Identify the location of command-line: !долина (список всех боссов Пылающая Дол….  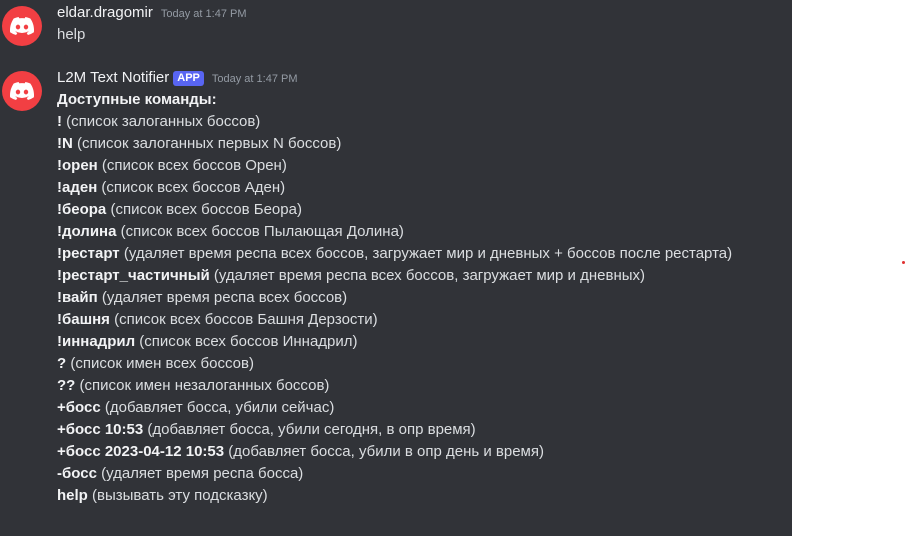
(394, 232).